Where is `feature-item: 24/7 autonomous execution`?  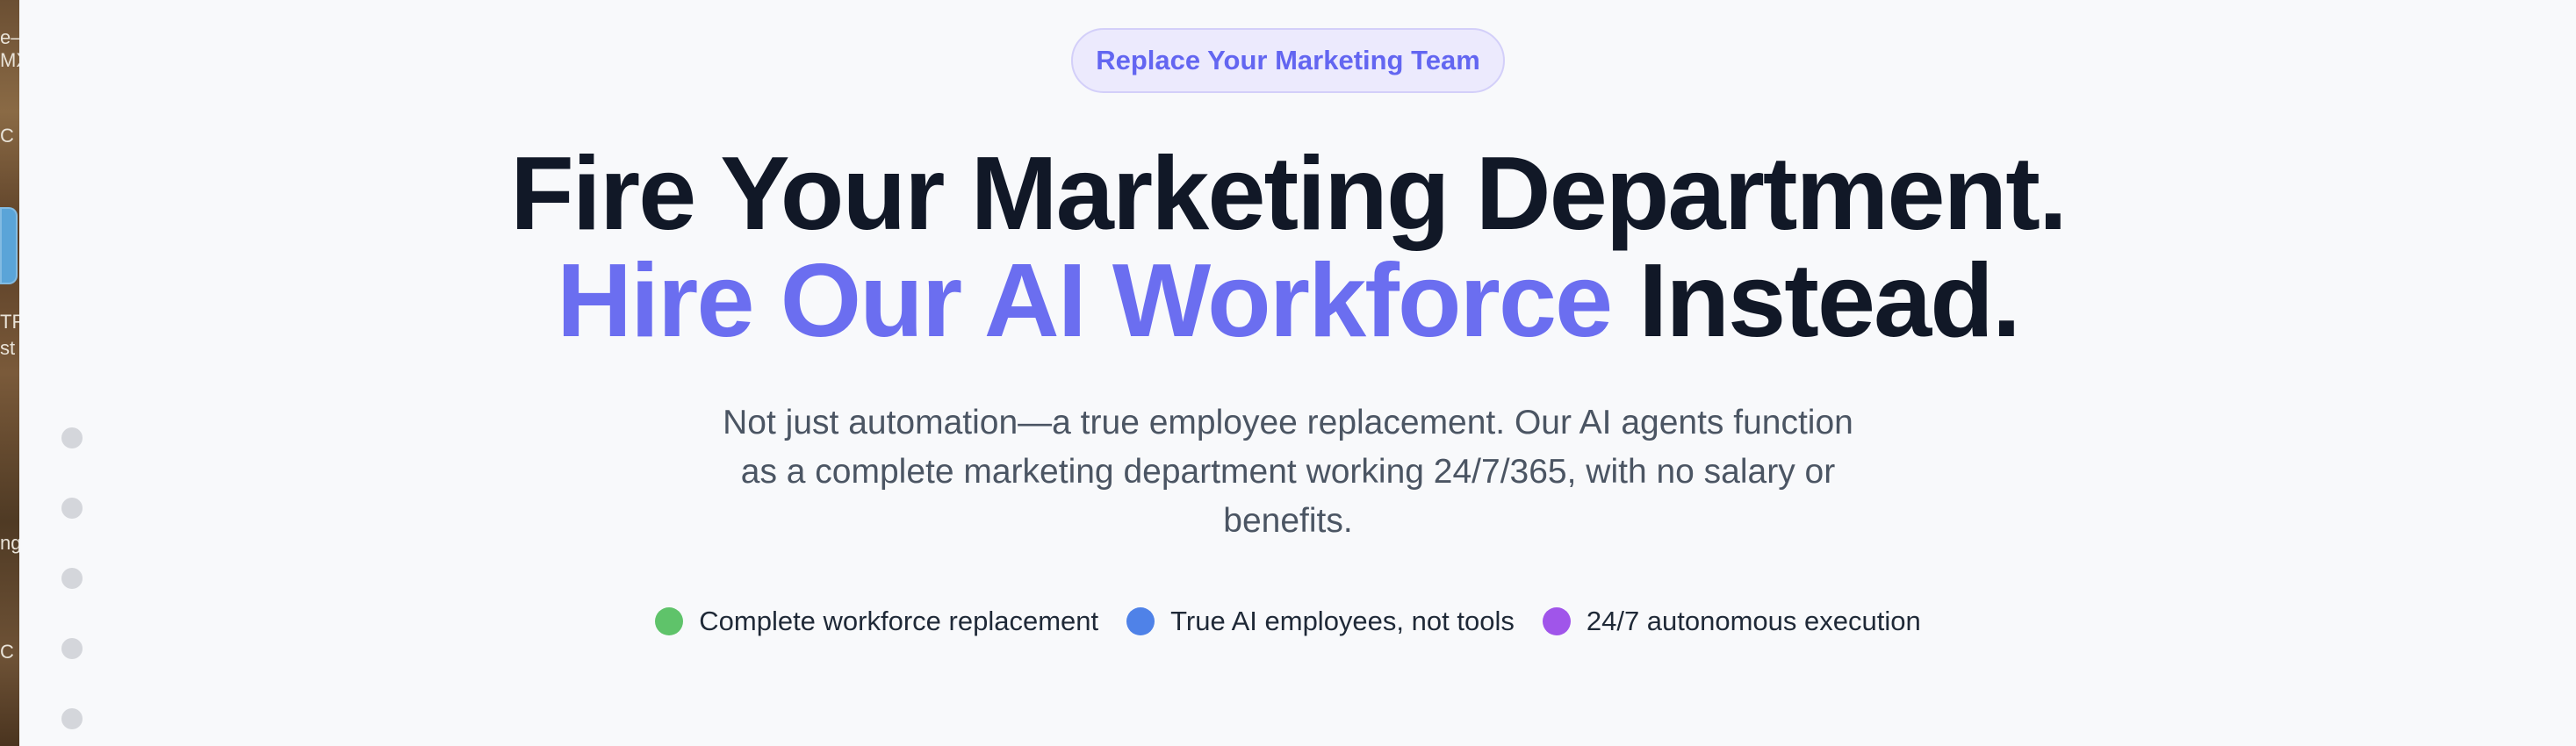 feature-item: 24/7 autonomous execution is located at coordinates (1731, 621).